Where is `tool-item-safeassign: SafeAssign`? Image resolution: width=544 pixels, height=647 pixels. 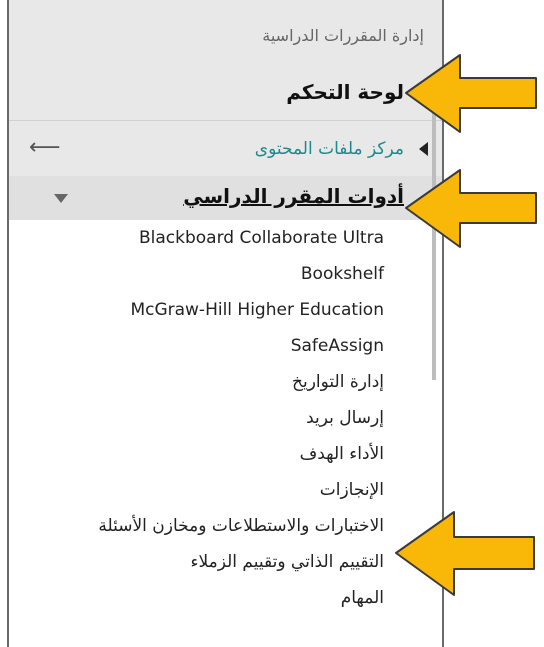 tool-item-safeassign: SafeAssign is located at coordinates (225, 346).